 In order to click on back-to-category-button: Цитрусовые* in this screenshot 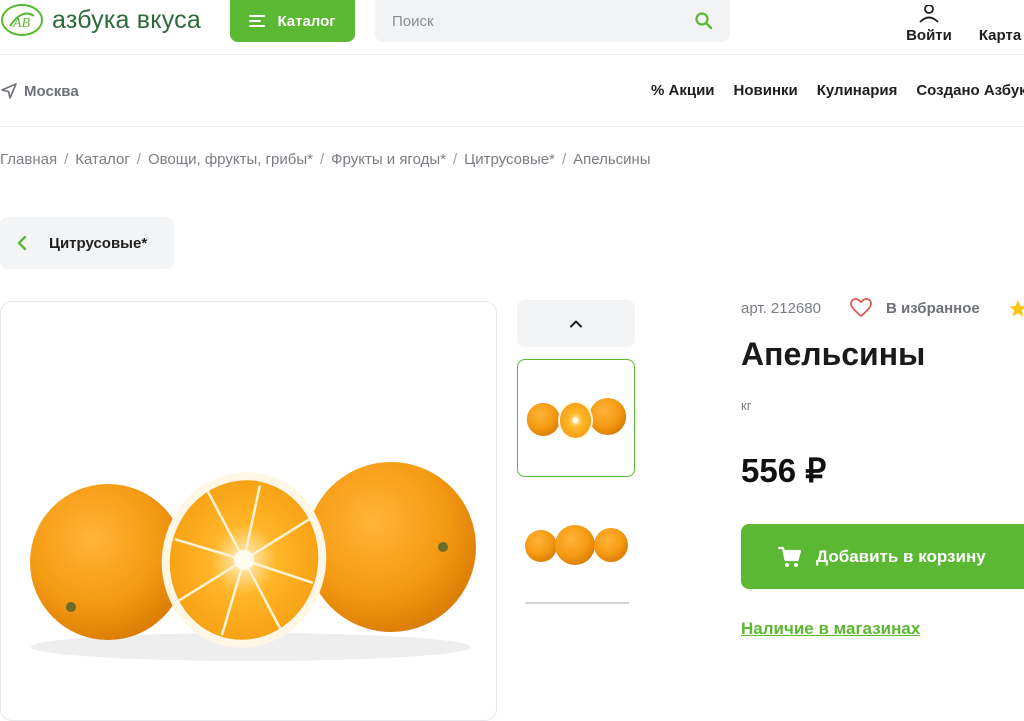, I will do `click(87, 243)`.